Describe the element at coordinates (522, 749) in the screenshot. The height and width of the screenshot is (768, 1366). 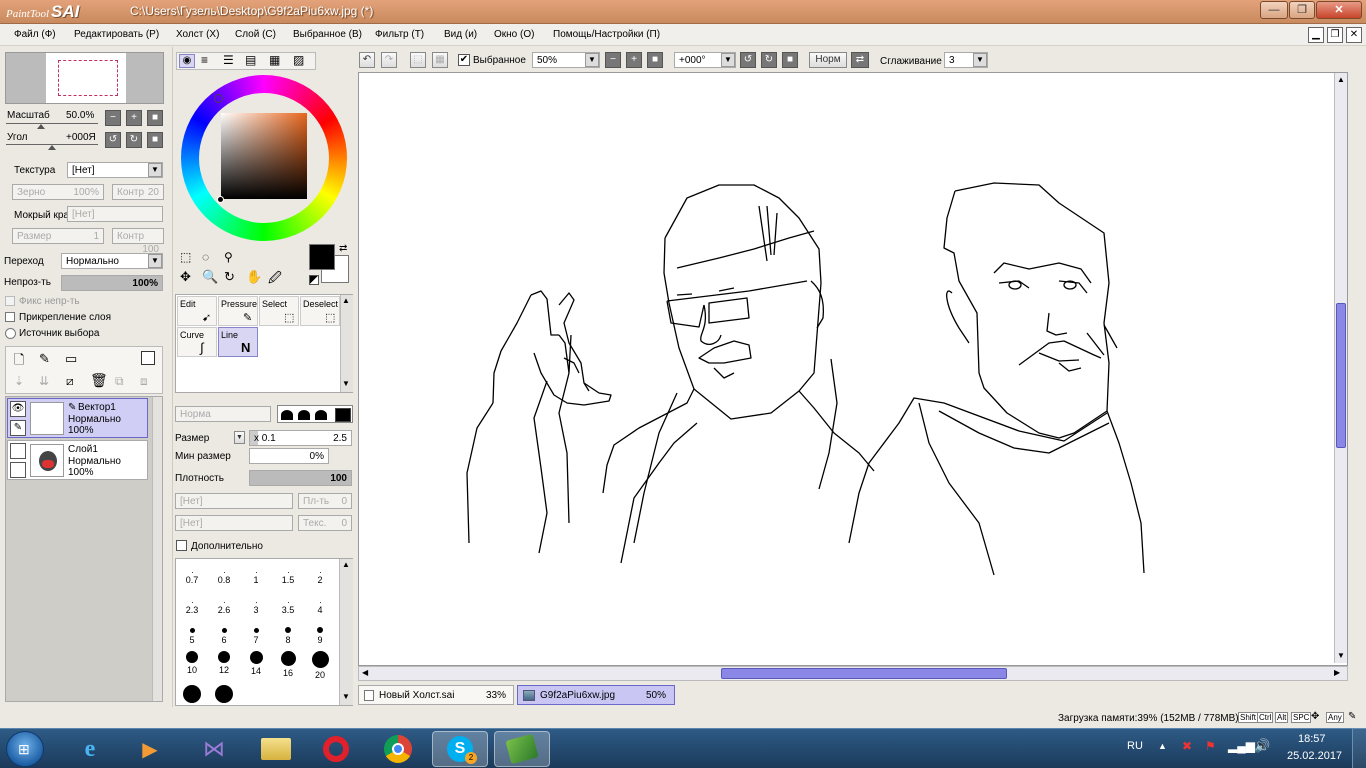
I see `taskbar-paint-tool-sai` at that location.